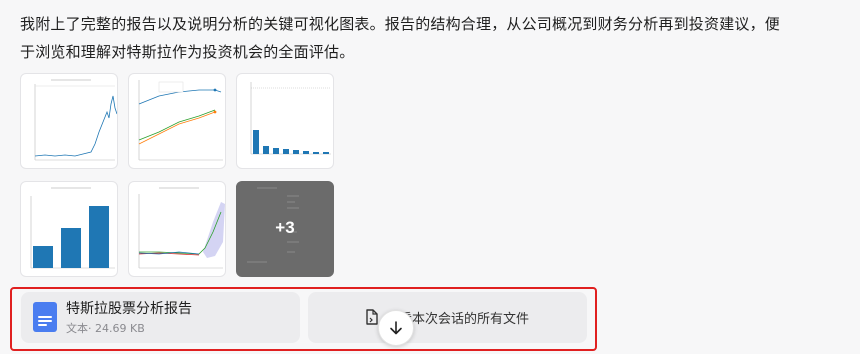 The width and height of the screenshot is (860, 354). Describe the element at coordinates (75, 120) in the screenshot. I see `stock-price-thumbnail-image` at that location.